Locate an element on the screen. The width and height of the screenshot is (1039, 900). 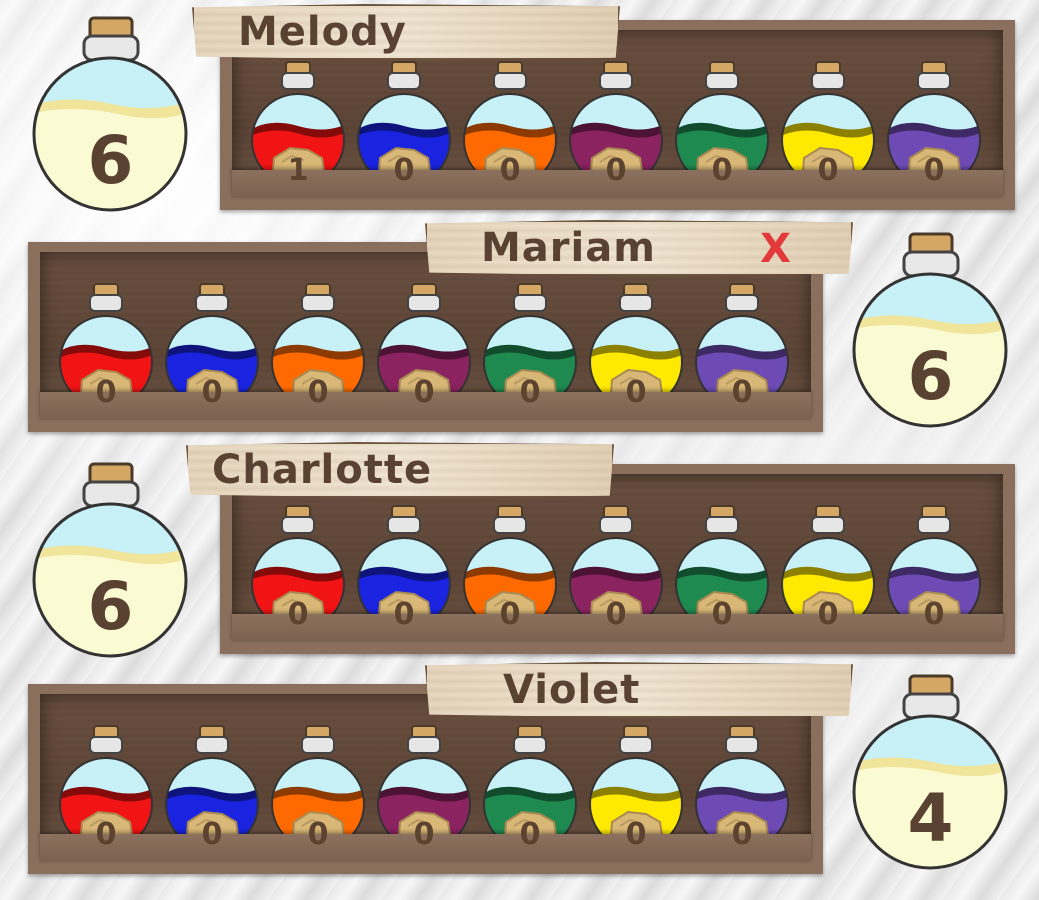
potion-count-stone: 1 is located at coordinates (298, 170).